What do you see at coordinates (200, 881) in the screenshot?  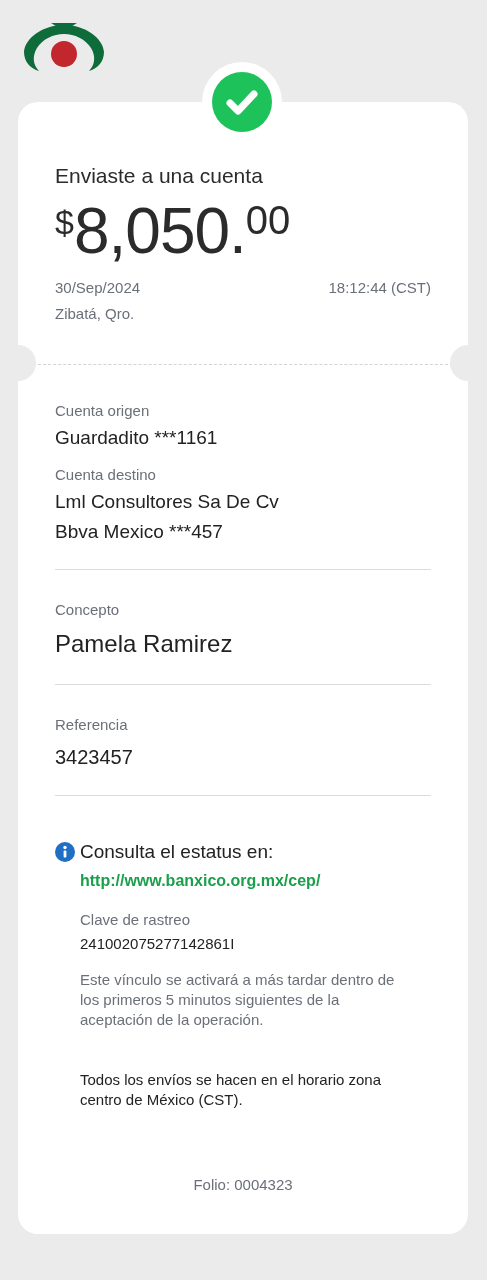 I see `status-link: http://www.banxico.org.mx/cep/` at bounding box center [200, 881].